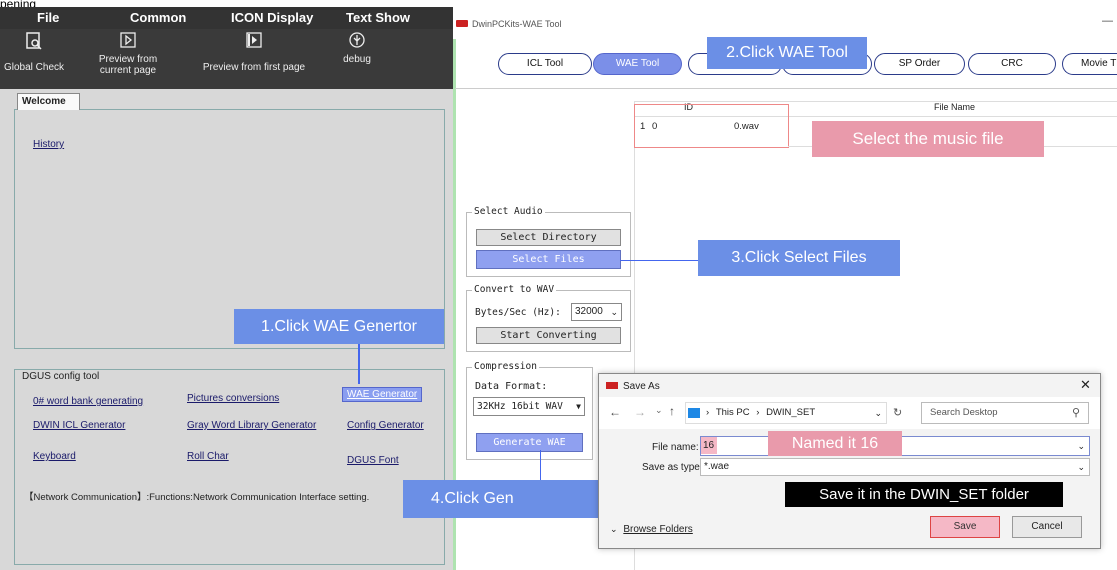 This screenshot has height=570, width=1117. What do you see at coordinates (373, 460) in the screenshot?
I see `dgus-font-link: DGUS Font` at bounding box center [373, 460].